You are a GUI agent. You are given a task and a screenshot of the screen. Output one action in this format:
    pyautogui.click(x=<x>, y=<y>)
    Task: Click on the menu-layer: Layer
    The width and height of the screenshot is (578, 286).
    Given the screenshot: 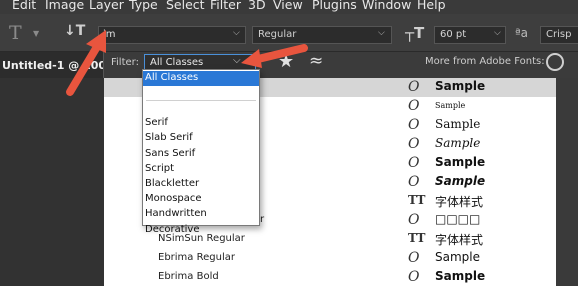 What is the action you would take?
    pyautogui.click(x=106, y=6)
    